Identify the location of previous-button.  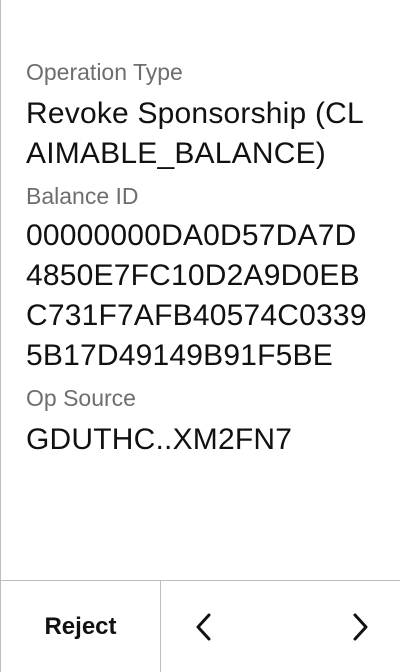
(203, 627).